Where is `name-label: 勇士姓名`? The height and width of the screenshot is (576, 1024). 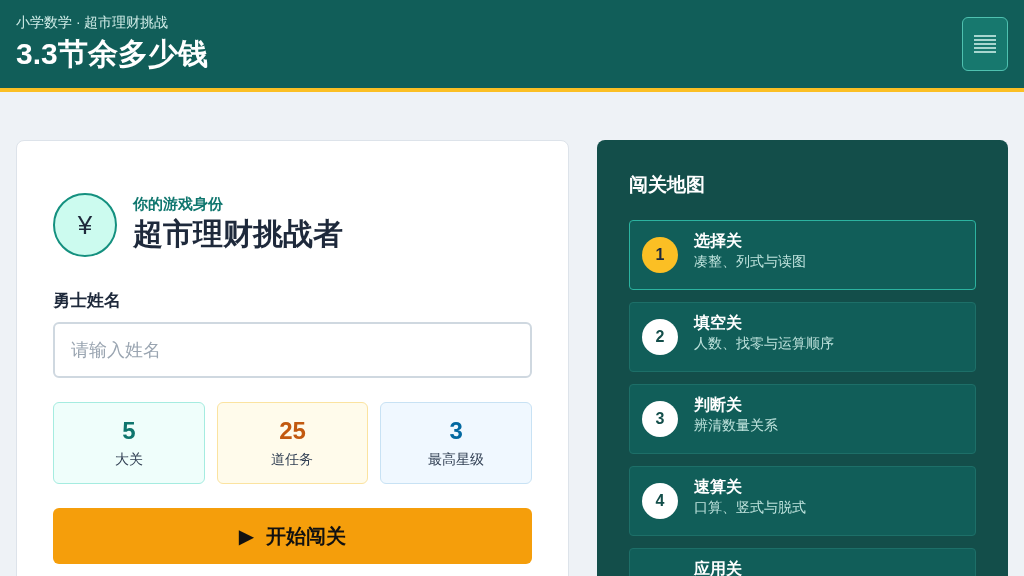
name-label: 勇士姓名 is located at coordinates (87, 301).